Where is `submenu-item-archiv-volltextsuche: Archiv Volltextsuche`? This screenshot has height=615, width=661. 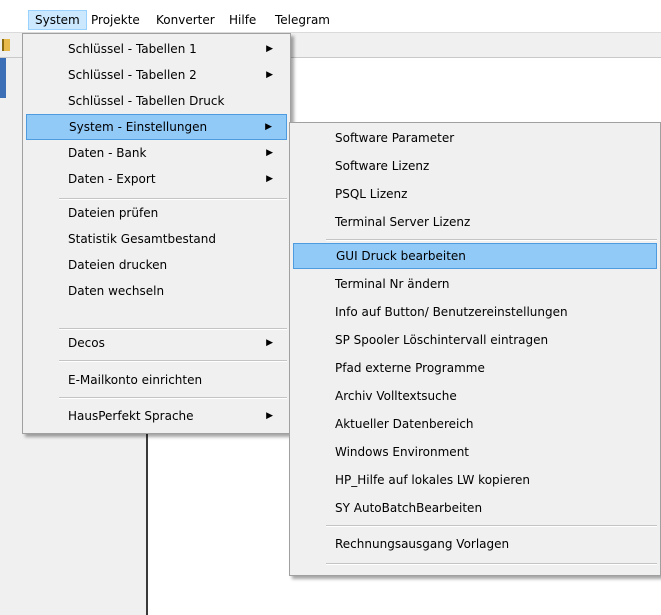
submenu-item-archiv-volltextsuche: Archiv Volltextsuche is located at coordinates (475, 396).